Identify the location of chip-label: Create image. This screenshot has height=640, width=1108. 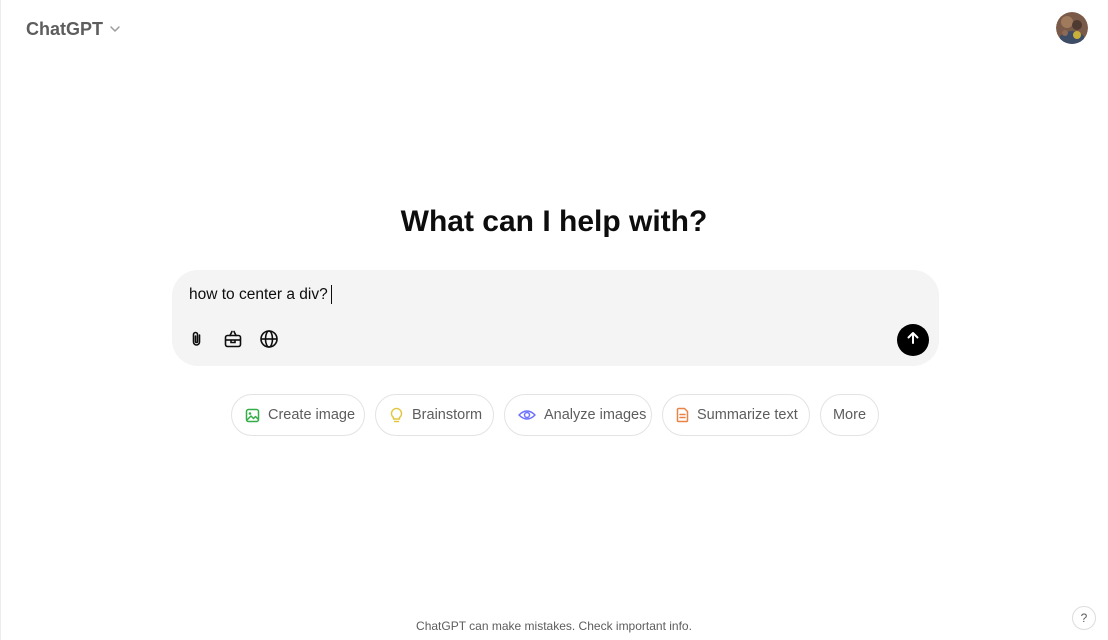
(312, 415).